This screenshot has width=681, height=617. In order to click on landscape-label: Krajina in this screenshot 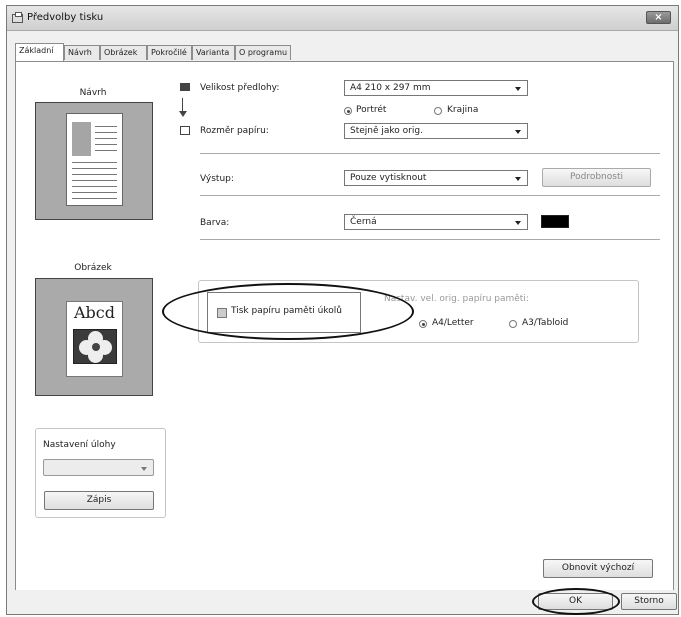, I will do `click(463, 110)`.